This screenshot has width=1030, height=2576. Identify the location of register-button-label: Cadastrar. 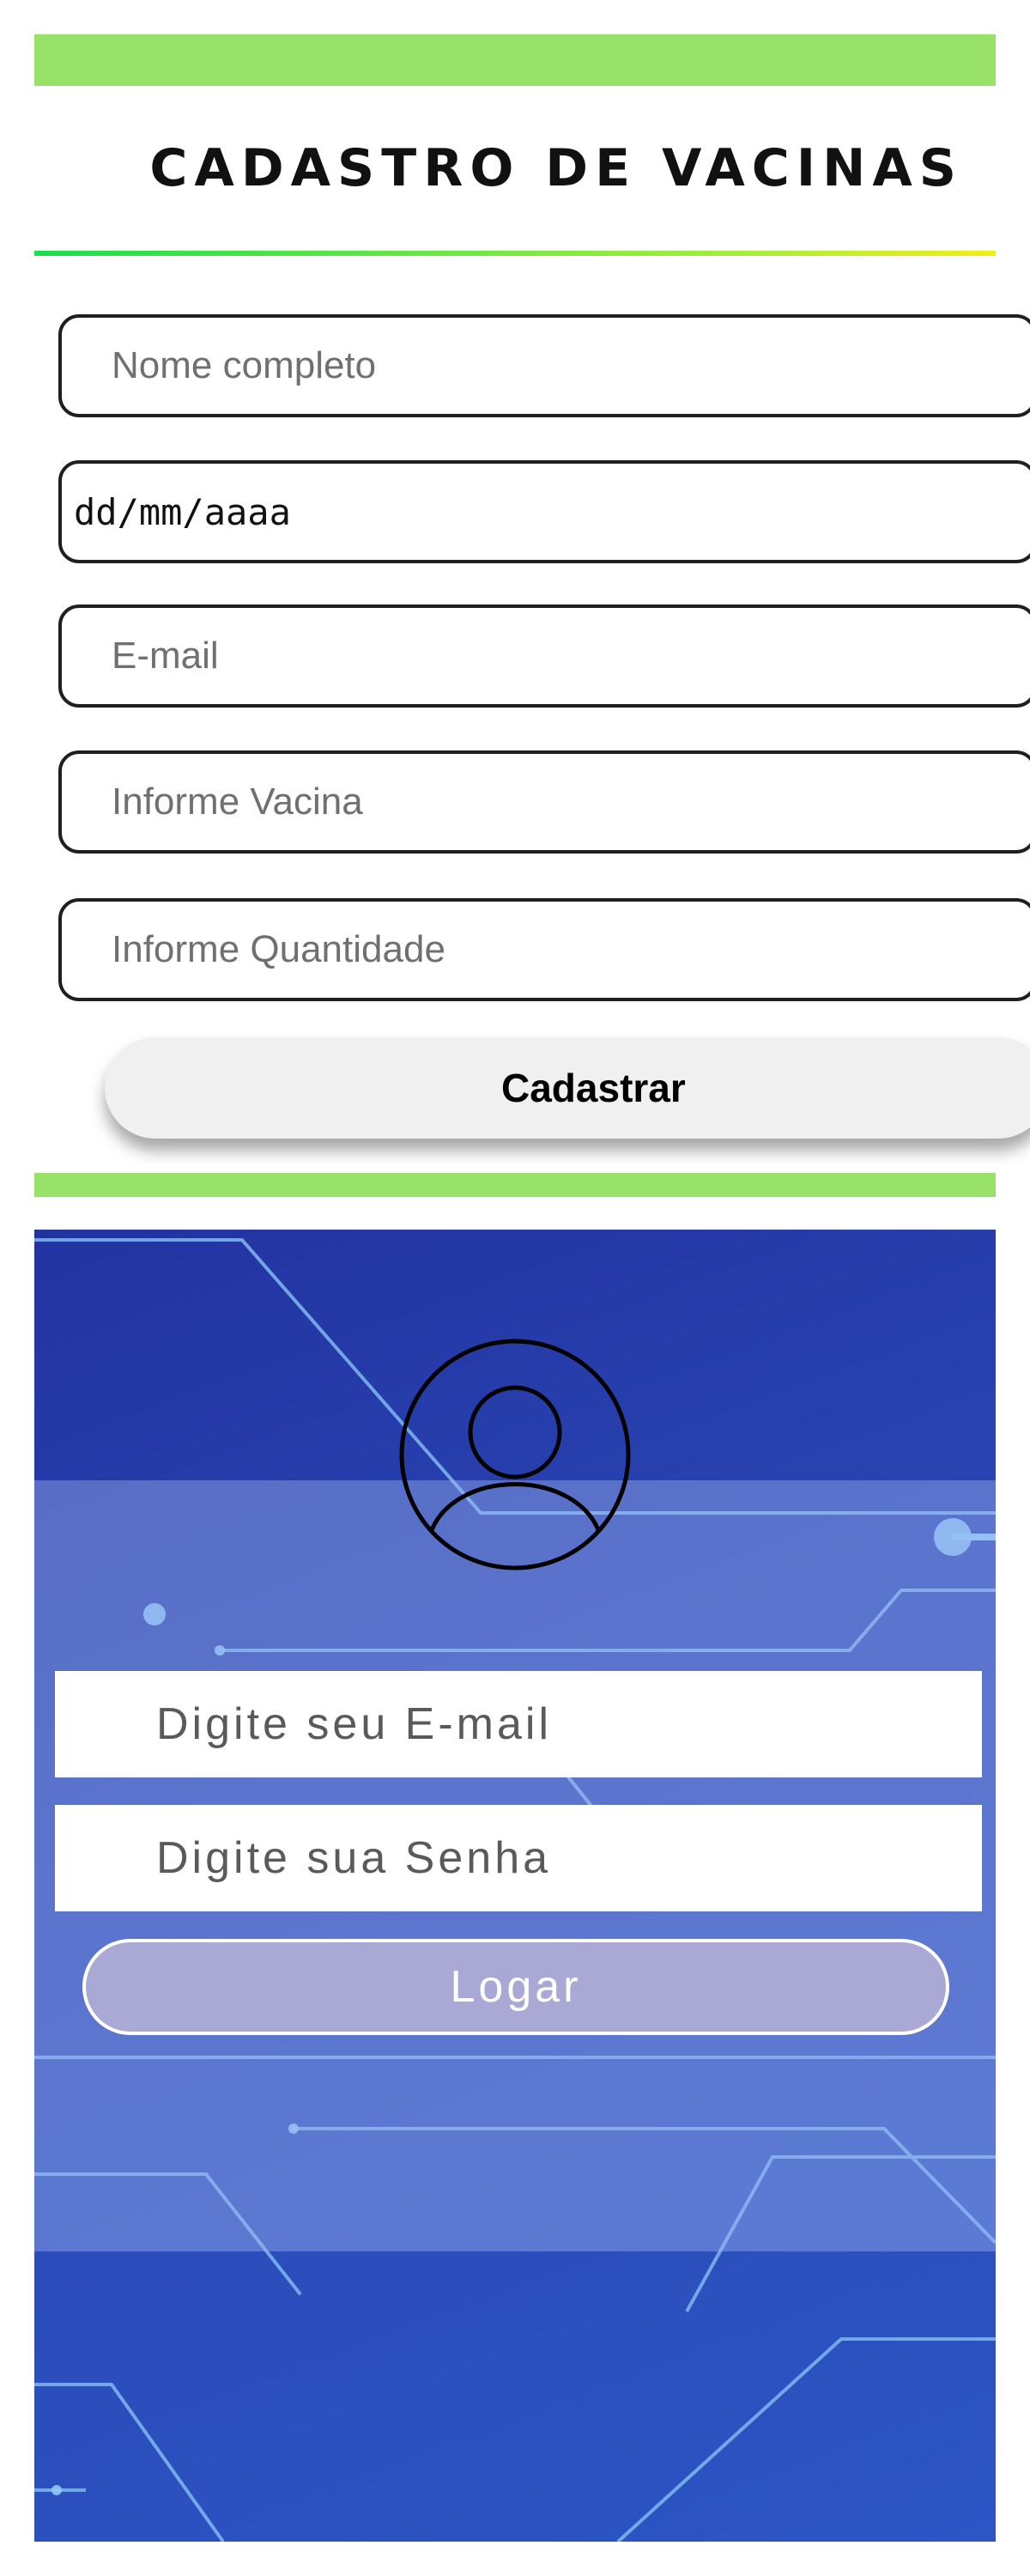
(593, 1088).